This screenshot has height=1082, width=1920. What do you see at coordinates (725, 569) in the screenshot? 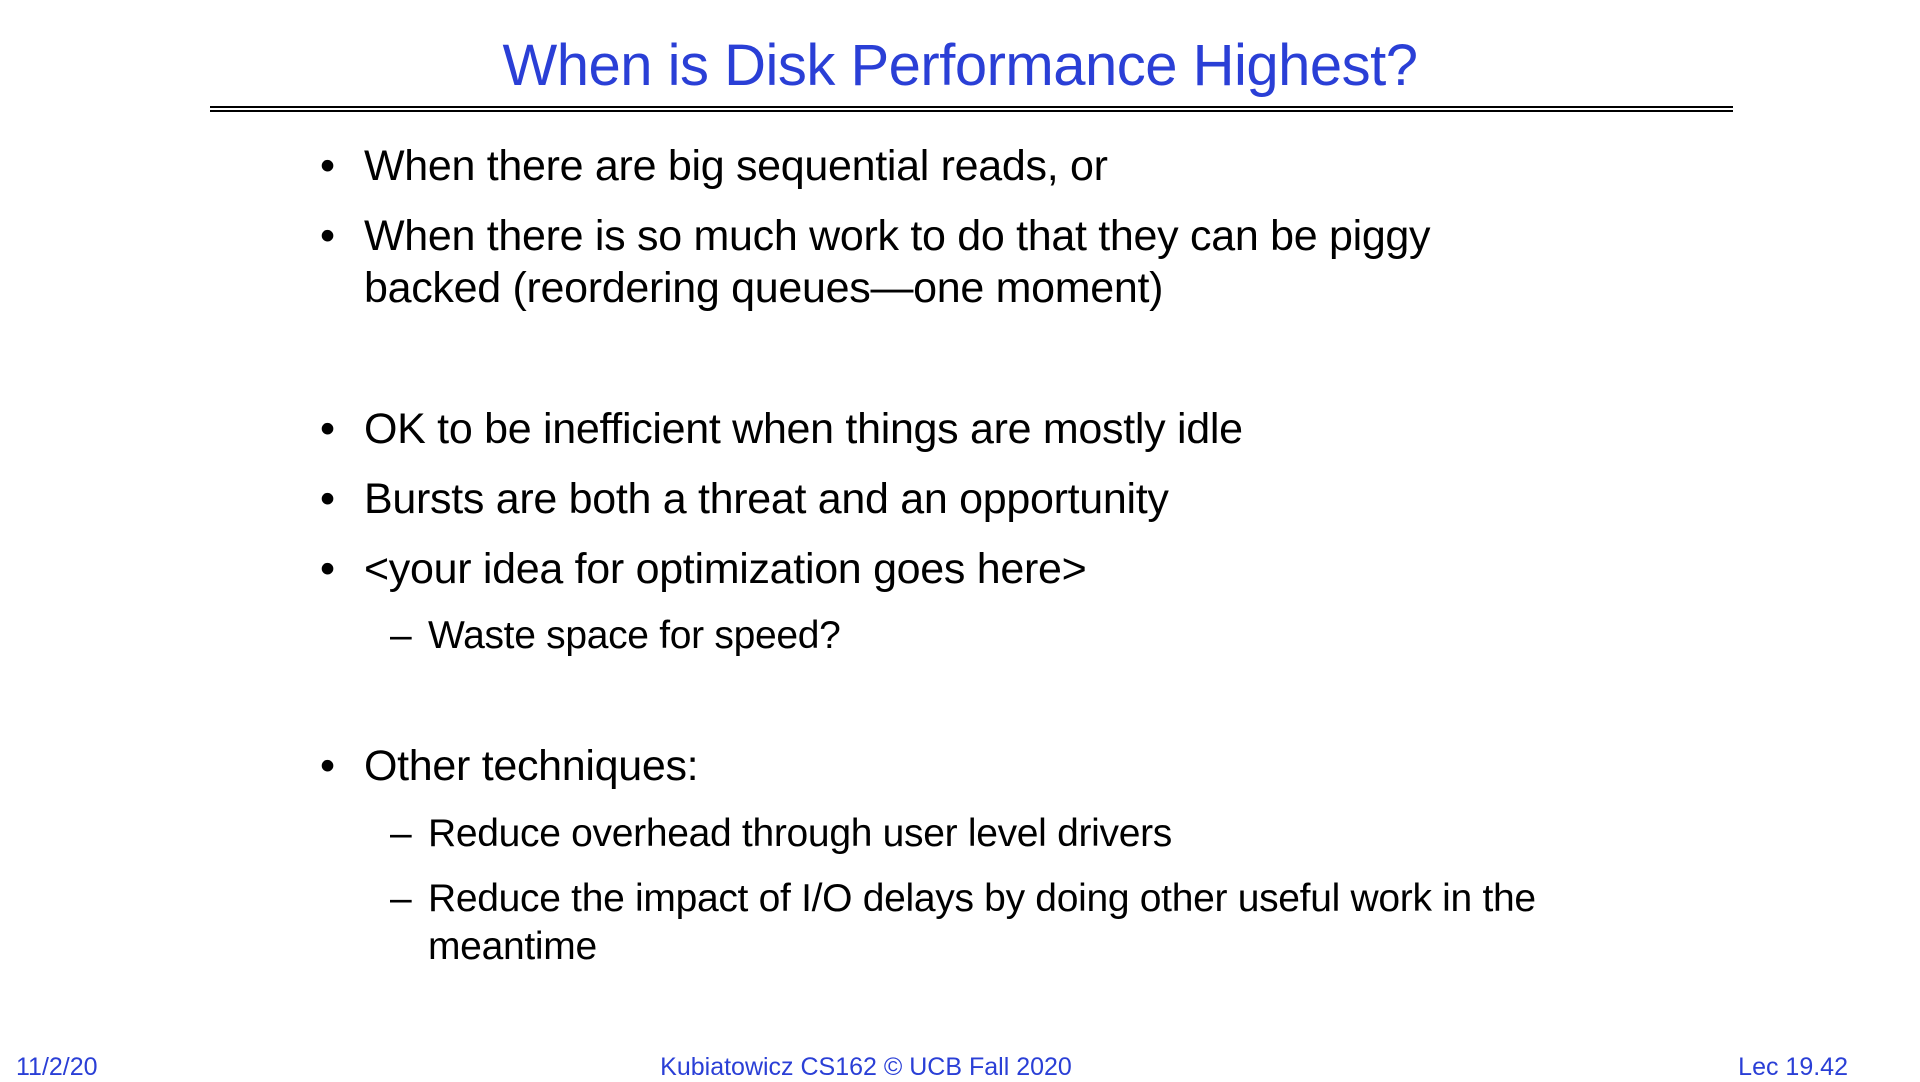
I see `bullet-text: <your idea for optimization goes here>` at bounding box center [725, 569].